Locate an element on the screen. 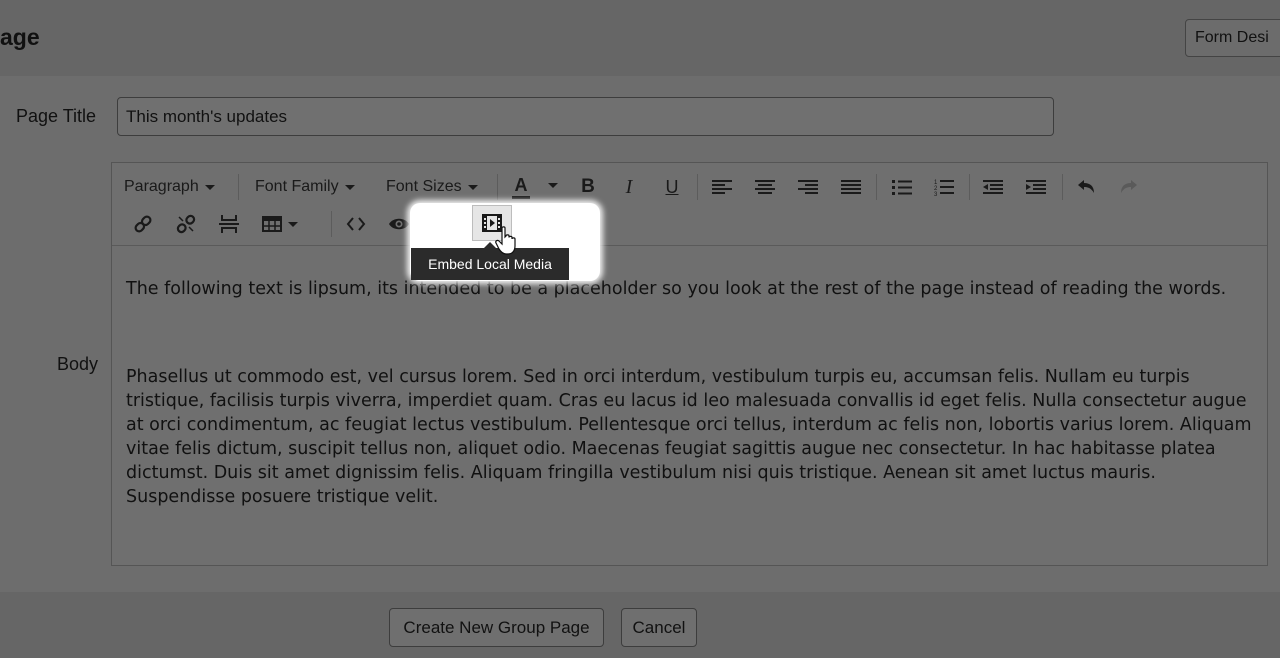 The height and width of the screenshot is (658, 1280). outdent-button is located at coordinates (993, 187).